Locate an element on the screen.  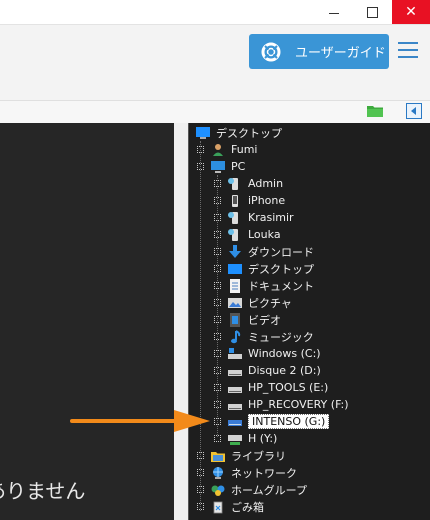
tree-node-documents: ドキュメント is located at coordinates (264, 285).